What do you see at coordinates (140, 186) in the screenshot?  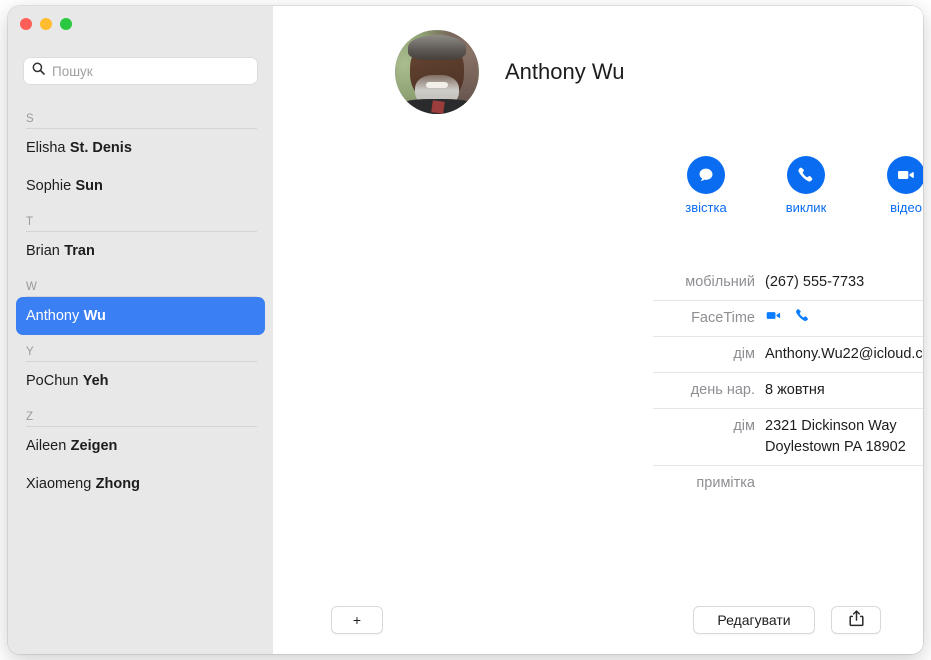 I see `contact-list-item: Sophie Sun` at bounding box center [140, 186].